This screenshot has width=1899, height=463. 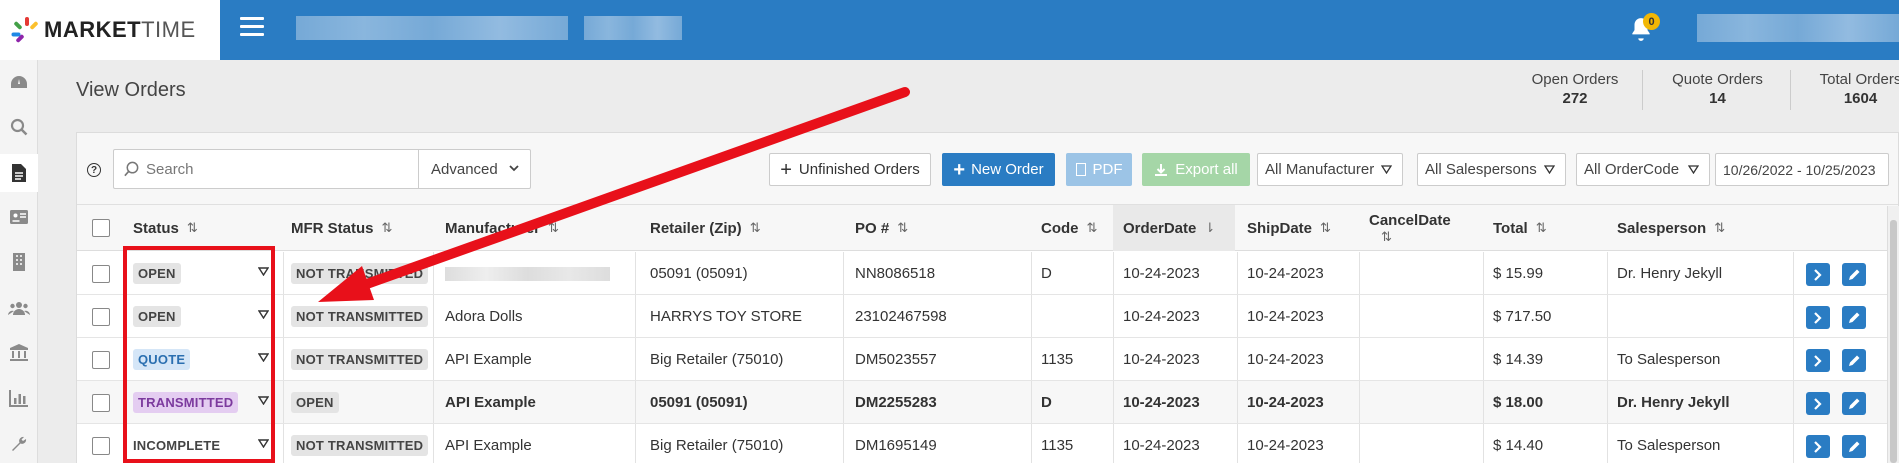 I want to click on new-order-button: + New Order, so click(x=998, y=169).